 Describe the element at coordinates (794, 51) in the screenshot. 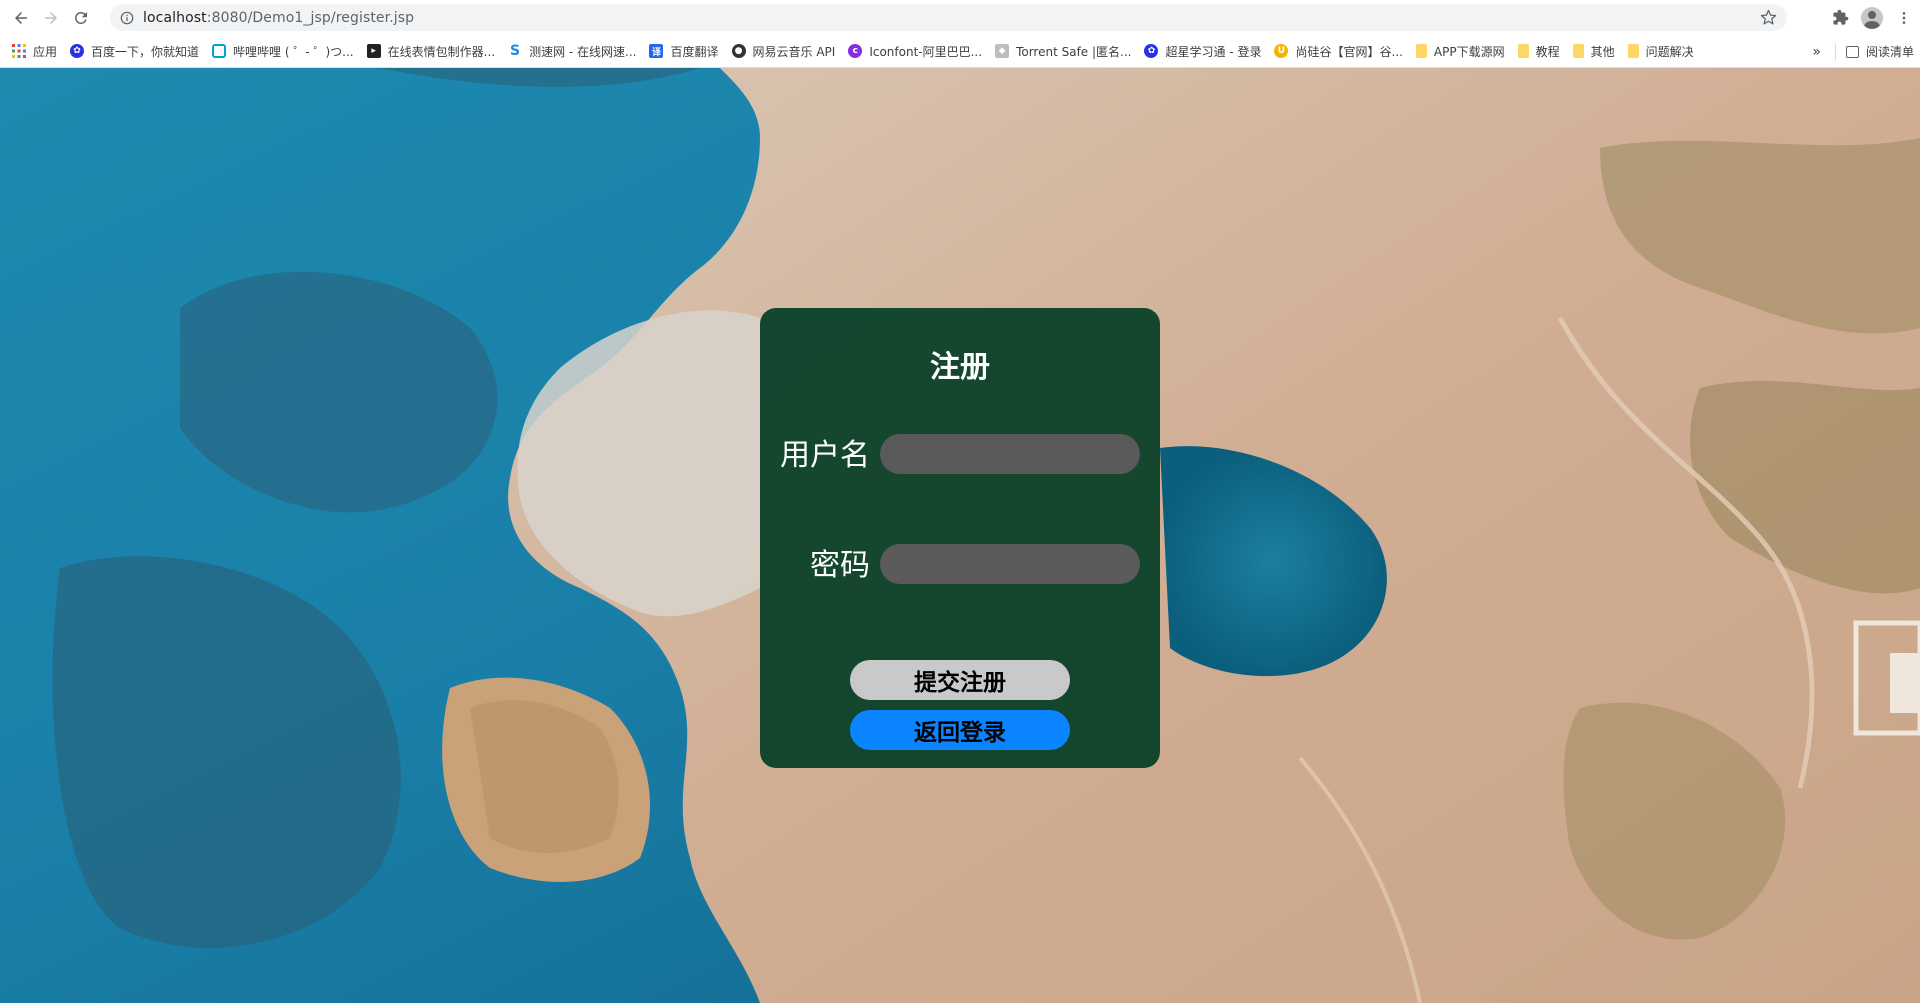

I see `bookmark-label: 网易云音乐 API` at that location.